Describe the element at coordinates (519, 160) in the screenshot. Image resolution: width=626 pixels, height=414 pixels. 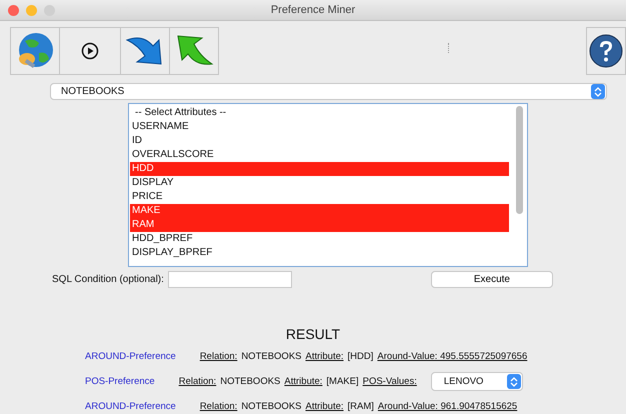
I see `scrollbar-thumb` at that location.